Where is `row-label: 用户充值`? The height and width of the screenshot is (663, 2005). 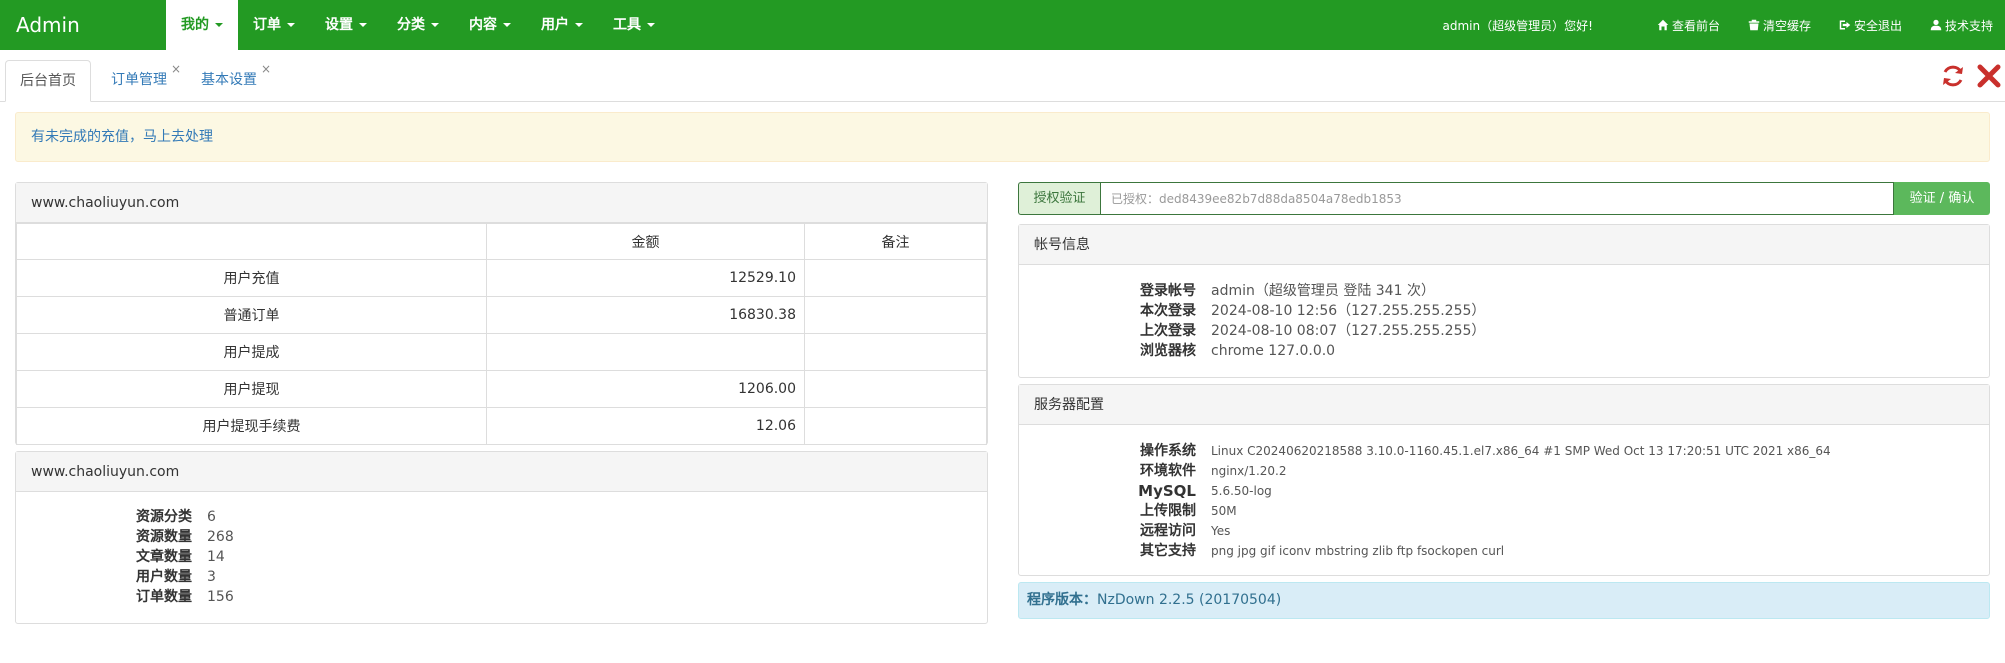 row-label: 用户充值 is located at coordinates (251, 278).